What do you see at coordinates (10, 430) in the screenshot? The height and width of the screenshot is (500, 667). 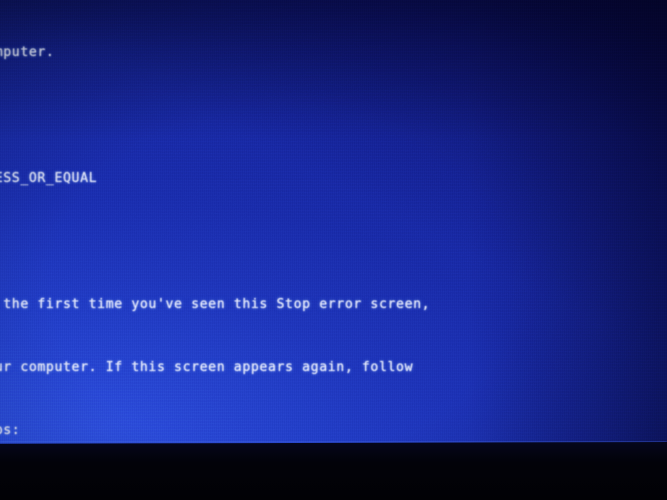 I see `bsod-line: steps:` at bounding box center [10, 430].